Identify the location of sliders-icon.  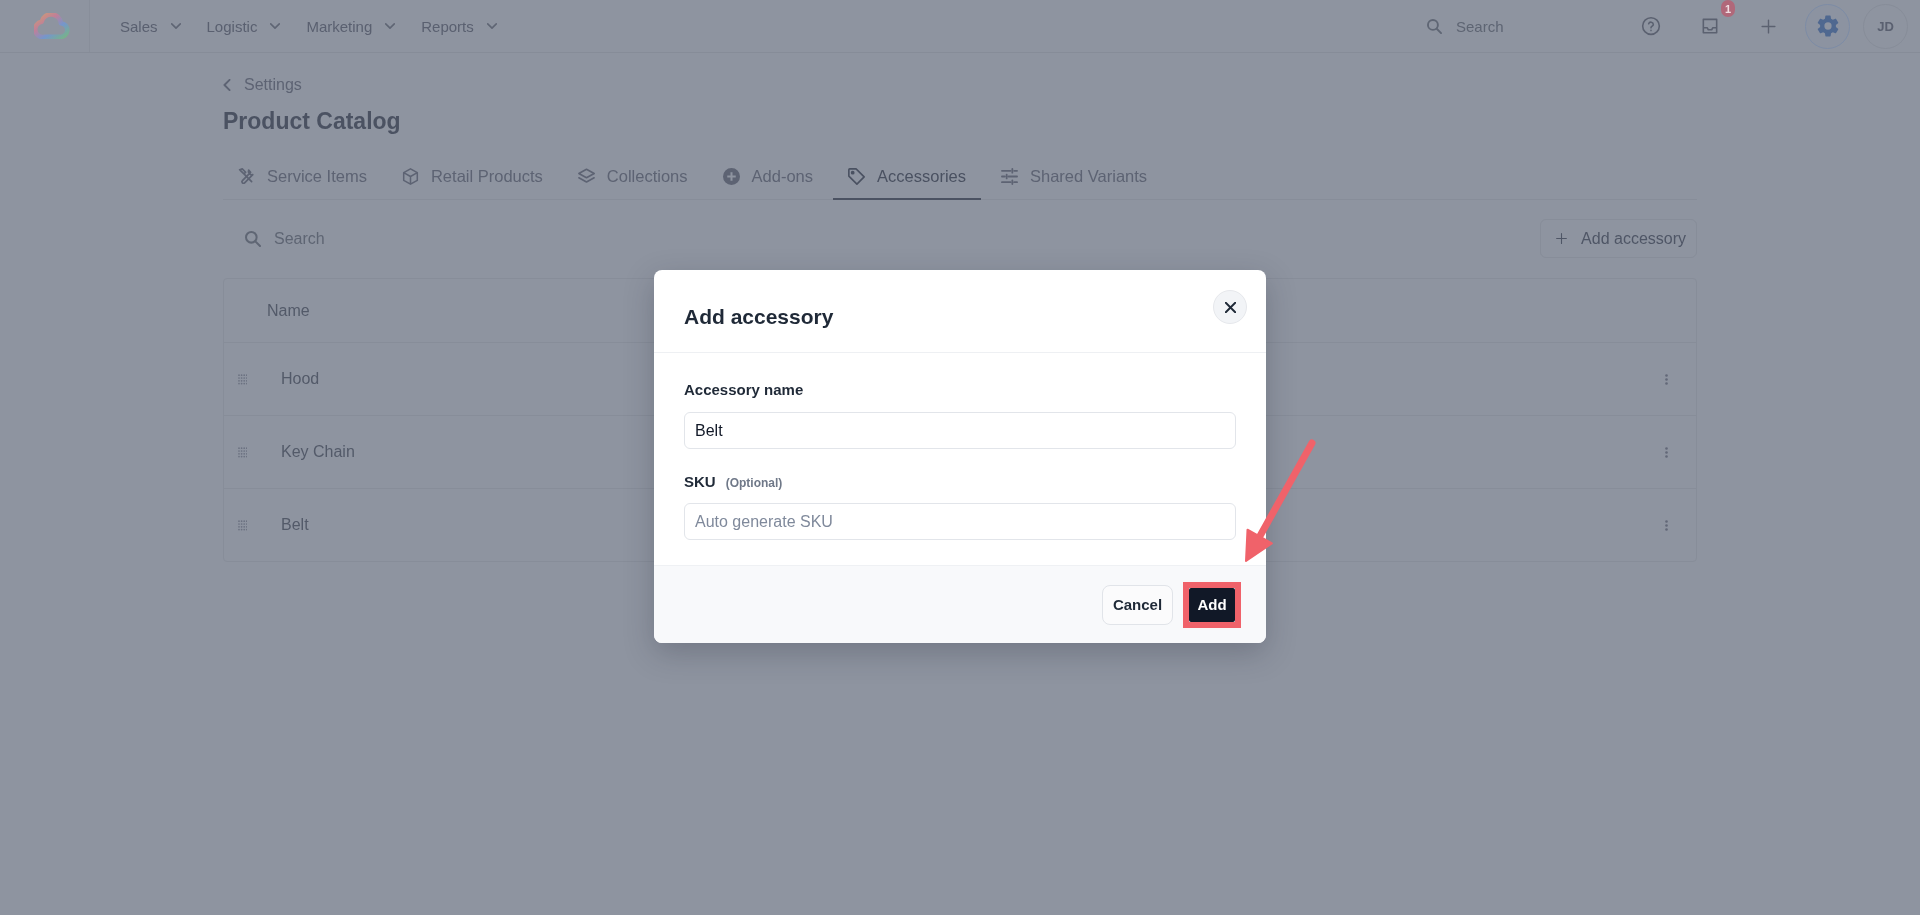
(1009, 176).